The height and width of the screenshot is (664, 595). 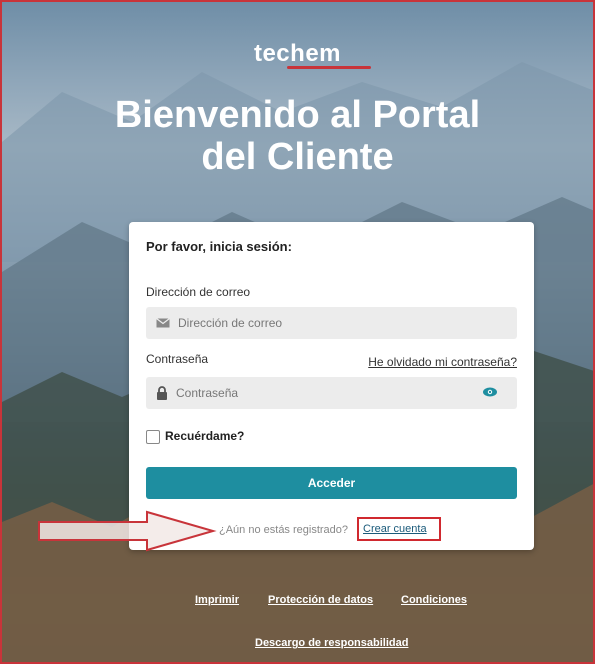 What do you see at coordinates (434, 600) in the screenshot?
I see `footer-link-condiciones: Condiciones` at bounding box center [434, 600].